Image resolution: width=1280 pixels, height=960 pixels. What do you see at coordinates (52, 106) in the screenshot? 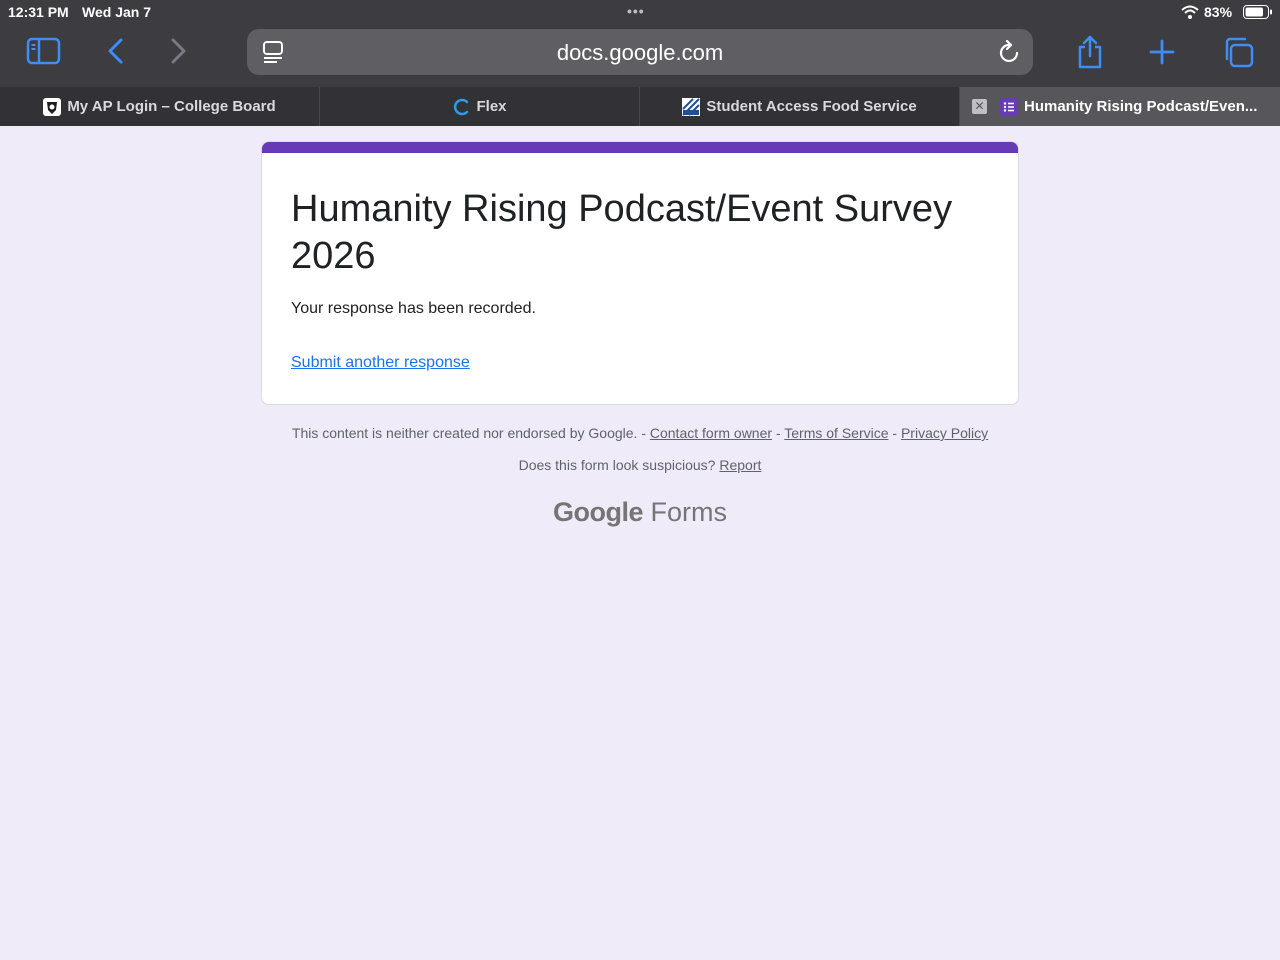
I see `college-board-icon` at bounding box center [52, 106].